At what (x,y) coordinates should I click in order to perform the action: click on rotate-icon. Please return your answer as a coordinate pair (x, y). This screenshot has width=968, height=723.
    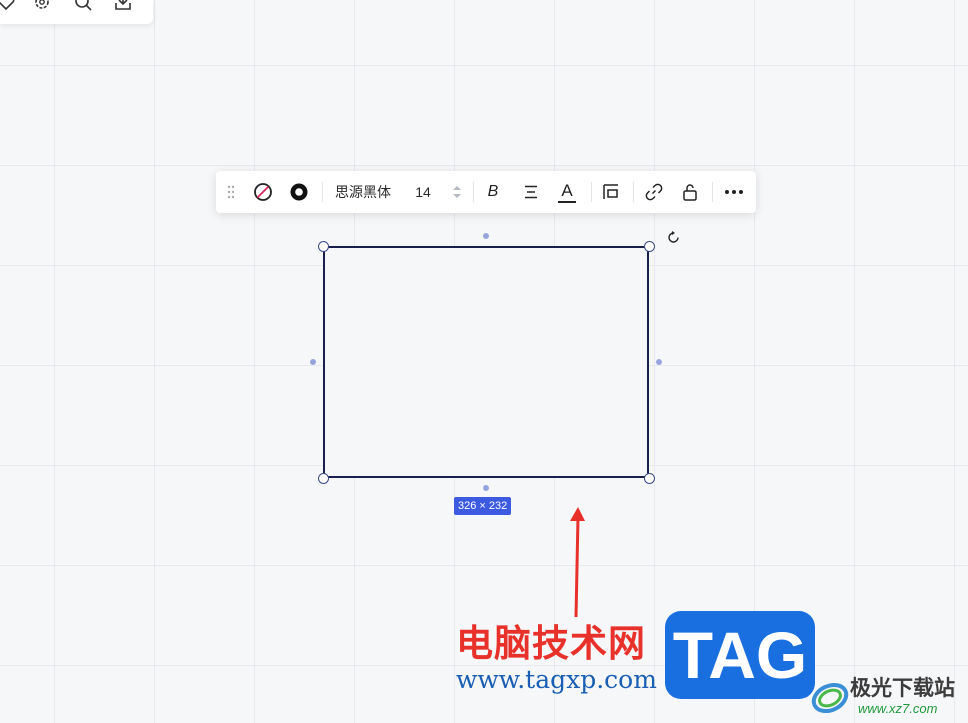
    Looking at the image, I should click on (673, 240).